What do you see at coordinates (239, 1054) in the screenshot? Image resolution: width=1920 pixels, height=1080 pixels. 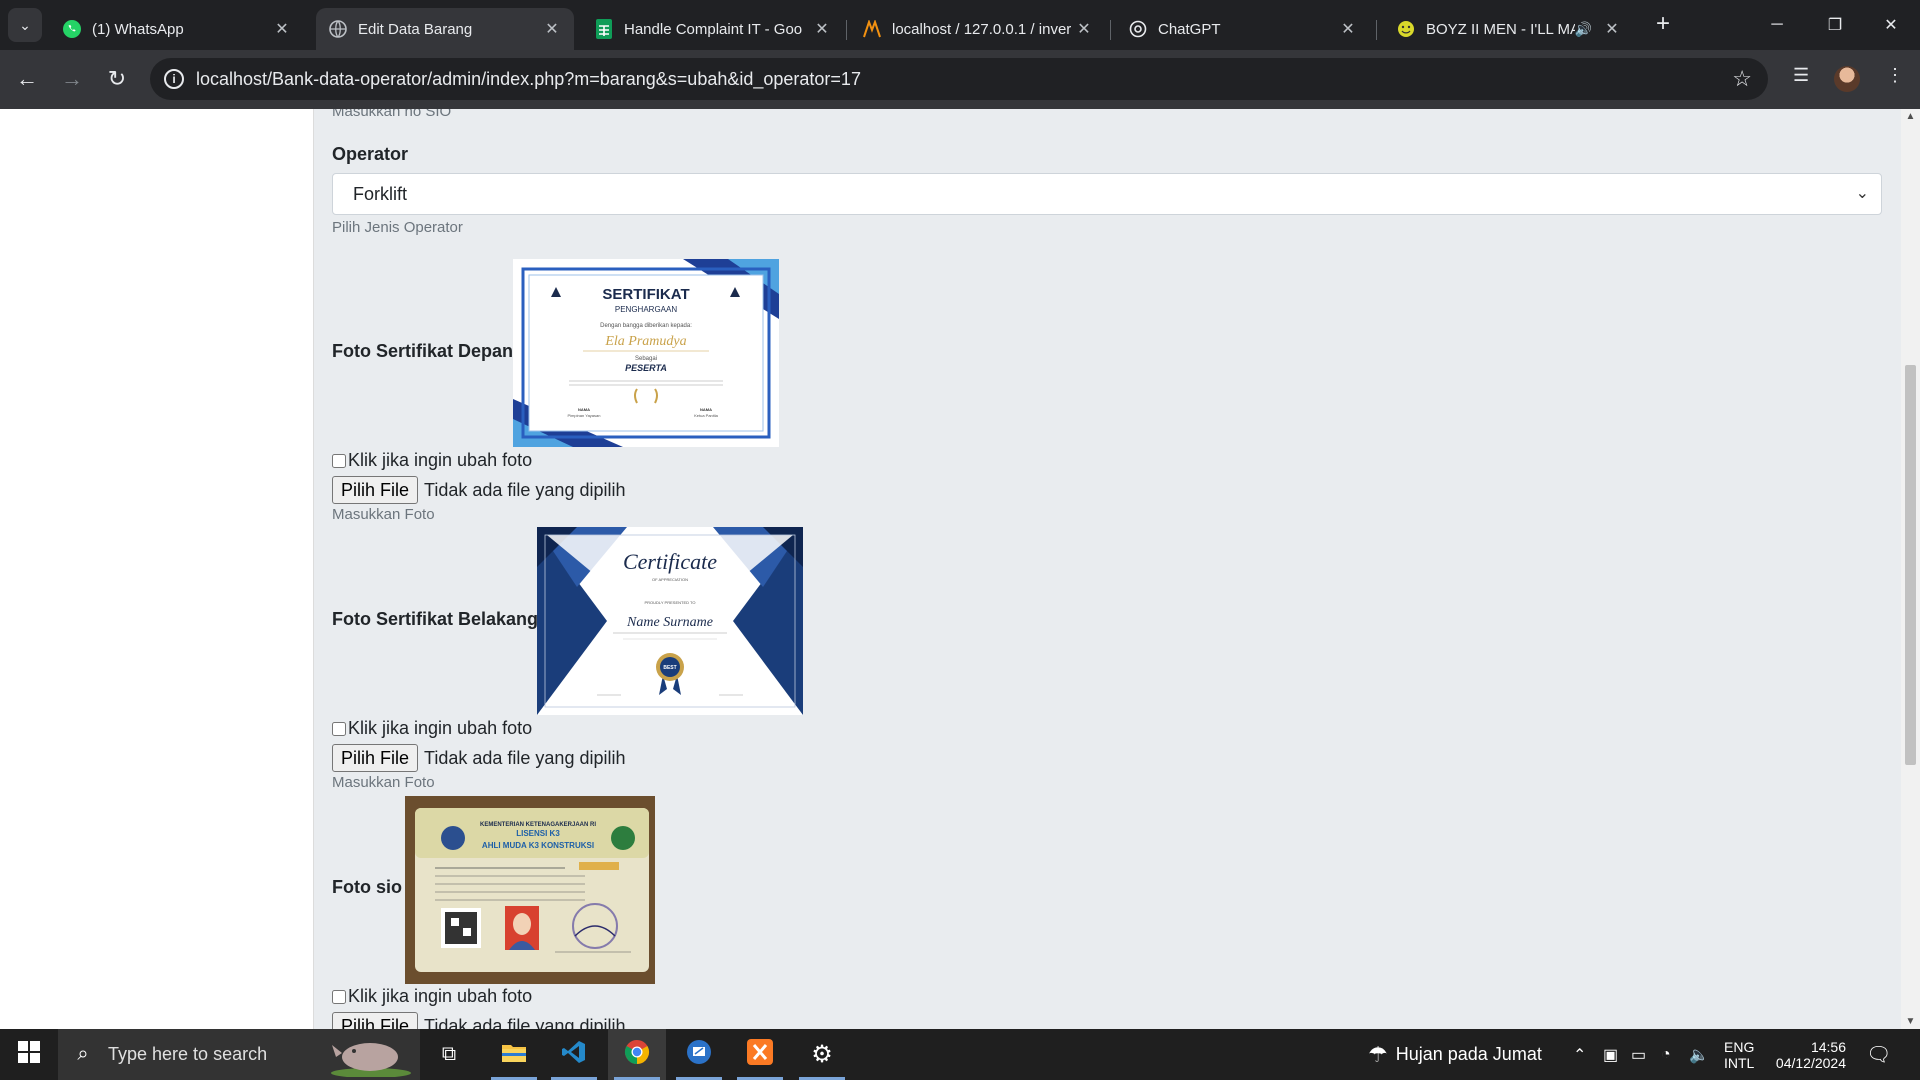 I see `taskbar-search: ⌕ Type here to search` at bounding box center [239, 1054].